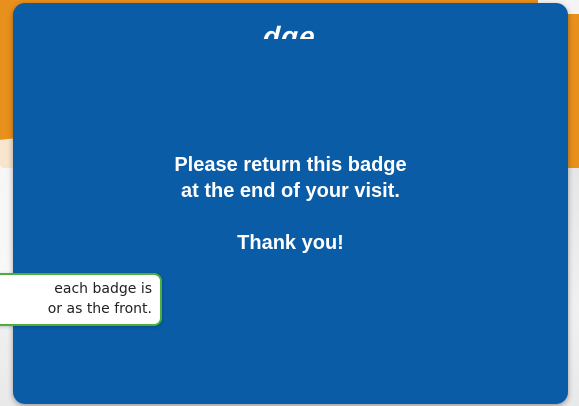  I want to click on badge-header: dge, so click(290, 25).